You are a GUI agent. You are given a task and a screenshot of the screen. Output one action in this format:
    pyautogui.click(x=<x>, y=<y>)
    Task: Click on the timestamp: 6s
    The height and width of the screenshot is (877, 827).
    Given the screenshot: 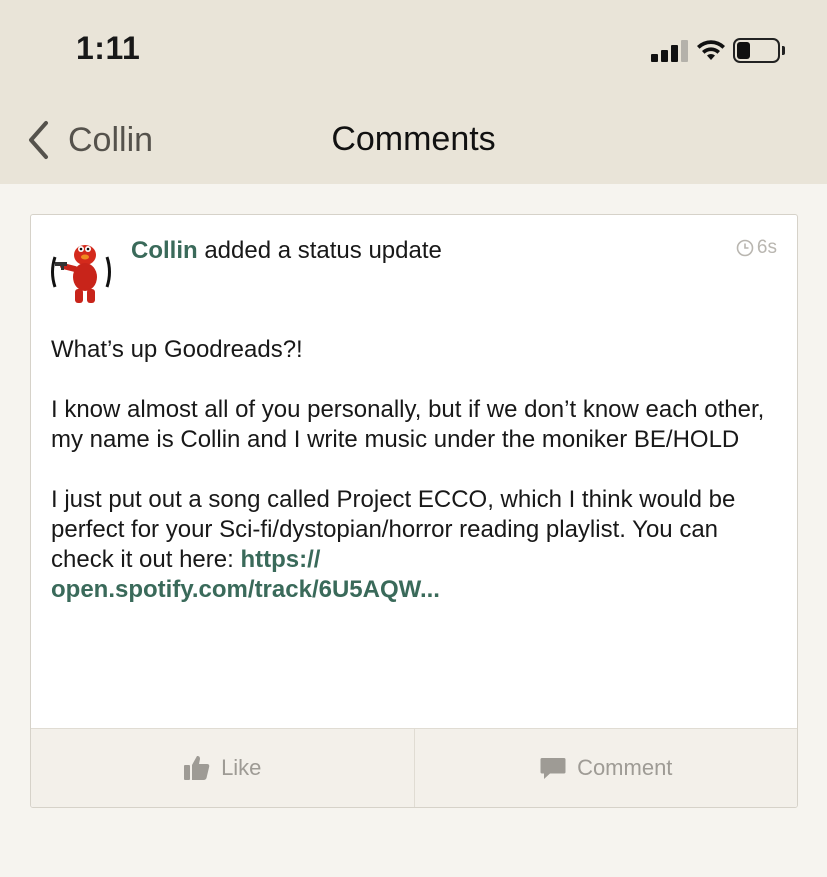 What is the action you would take?
    pyautogui.click(x=756, y=248)
    